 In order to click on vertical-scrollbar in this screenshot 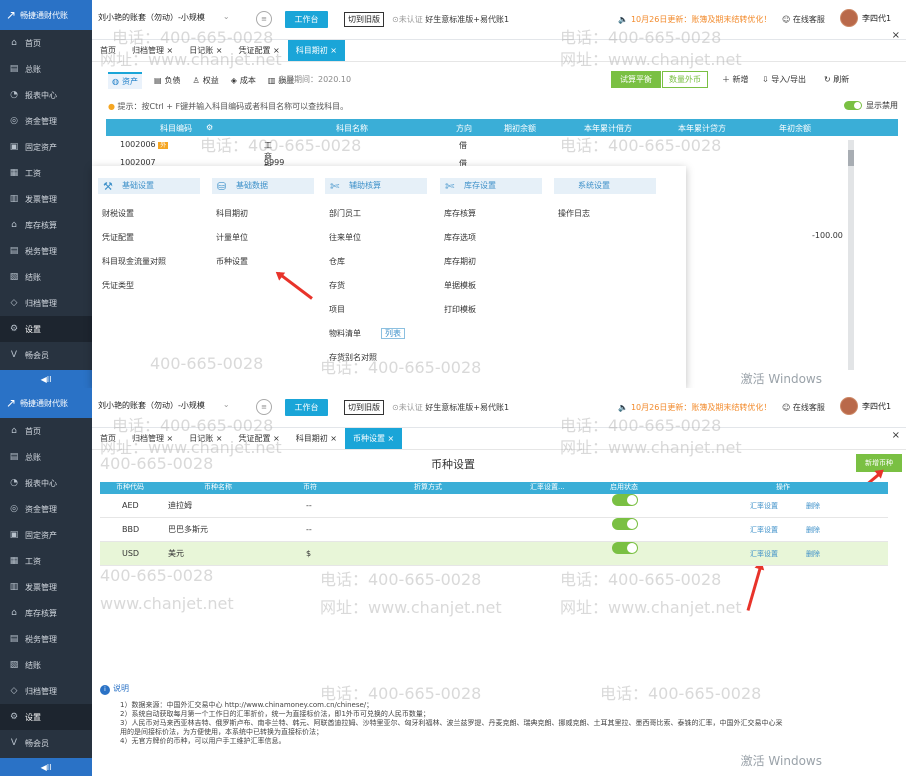, I will do `click(851, 255)`.